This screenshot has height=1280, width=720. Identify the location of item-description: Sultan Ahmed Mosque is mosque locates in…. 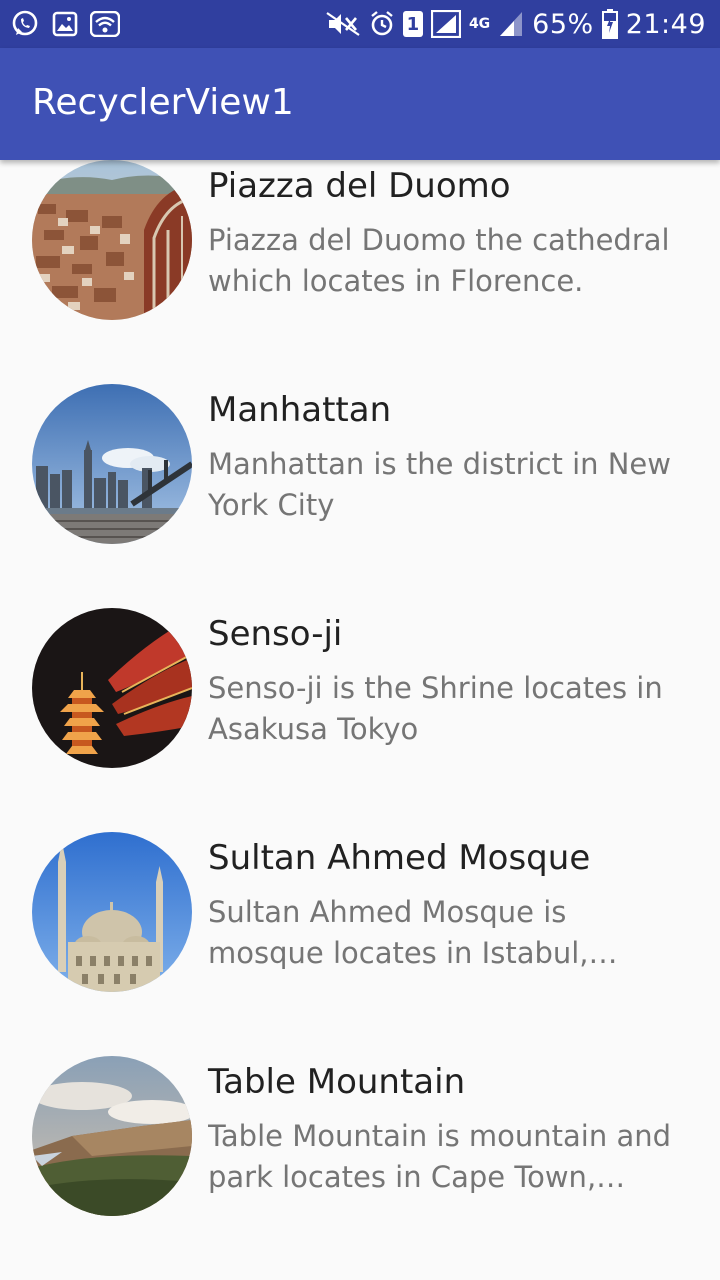
(398, 932).